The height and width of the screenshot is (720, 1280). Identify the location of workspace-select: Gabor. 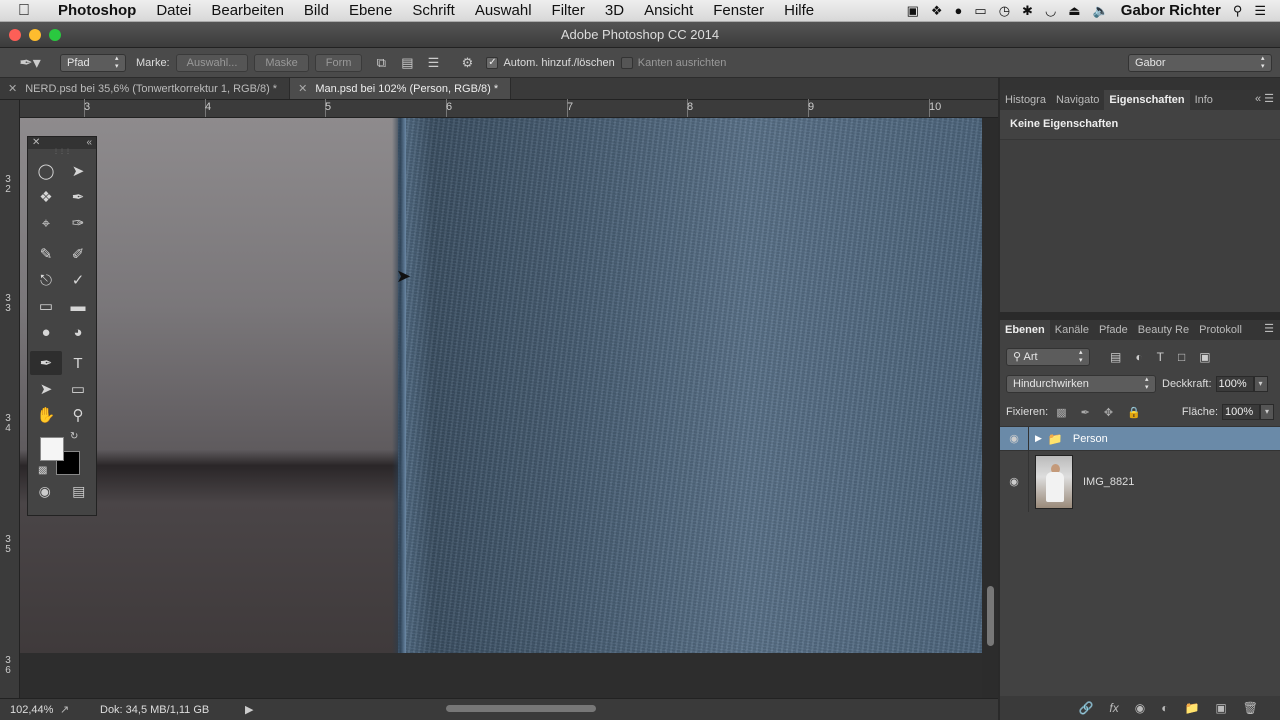
(1200, 63).